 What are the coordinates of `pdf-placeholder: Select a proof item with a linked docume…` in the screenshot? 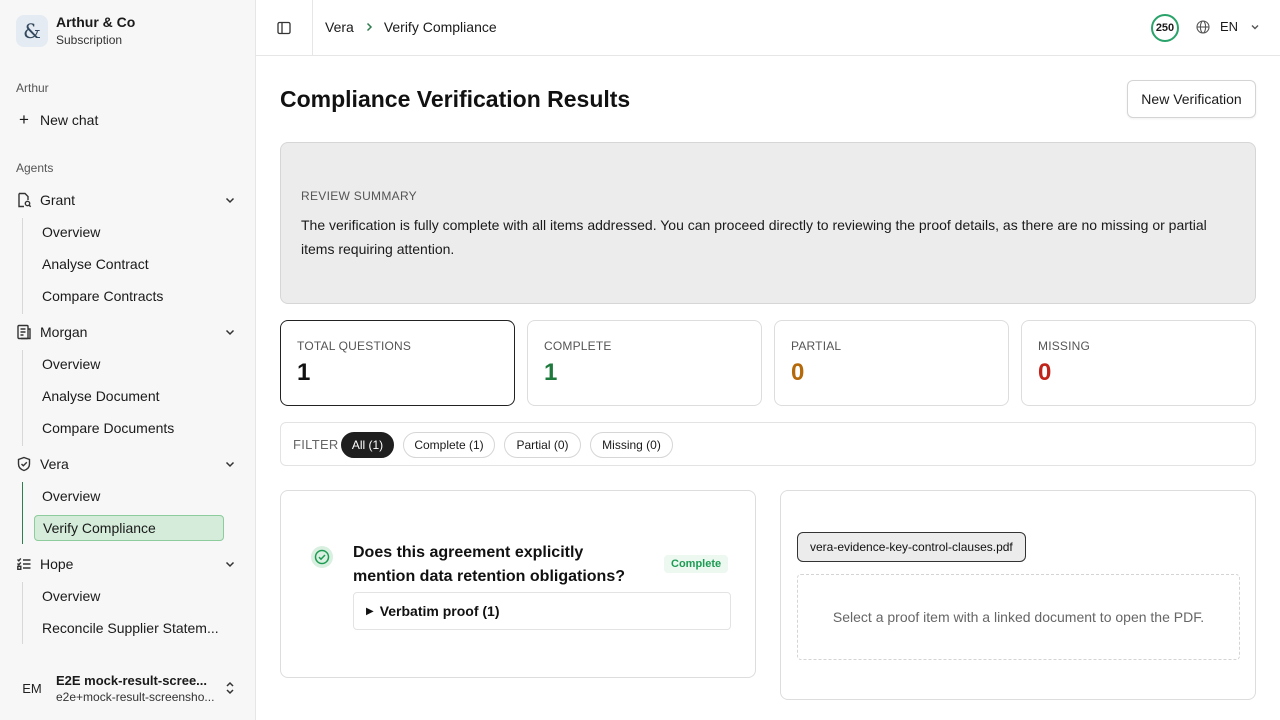 It's located at (1018, 617).